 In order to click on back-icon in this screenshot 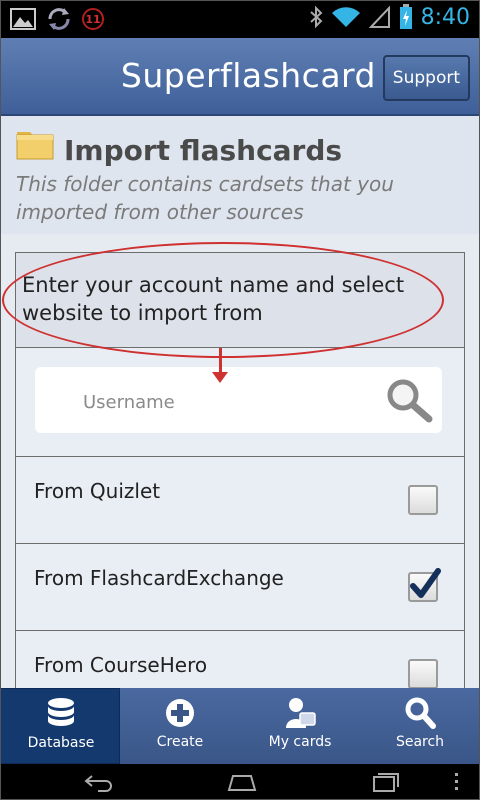, I will do `click(99, 782)`.